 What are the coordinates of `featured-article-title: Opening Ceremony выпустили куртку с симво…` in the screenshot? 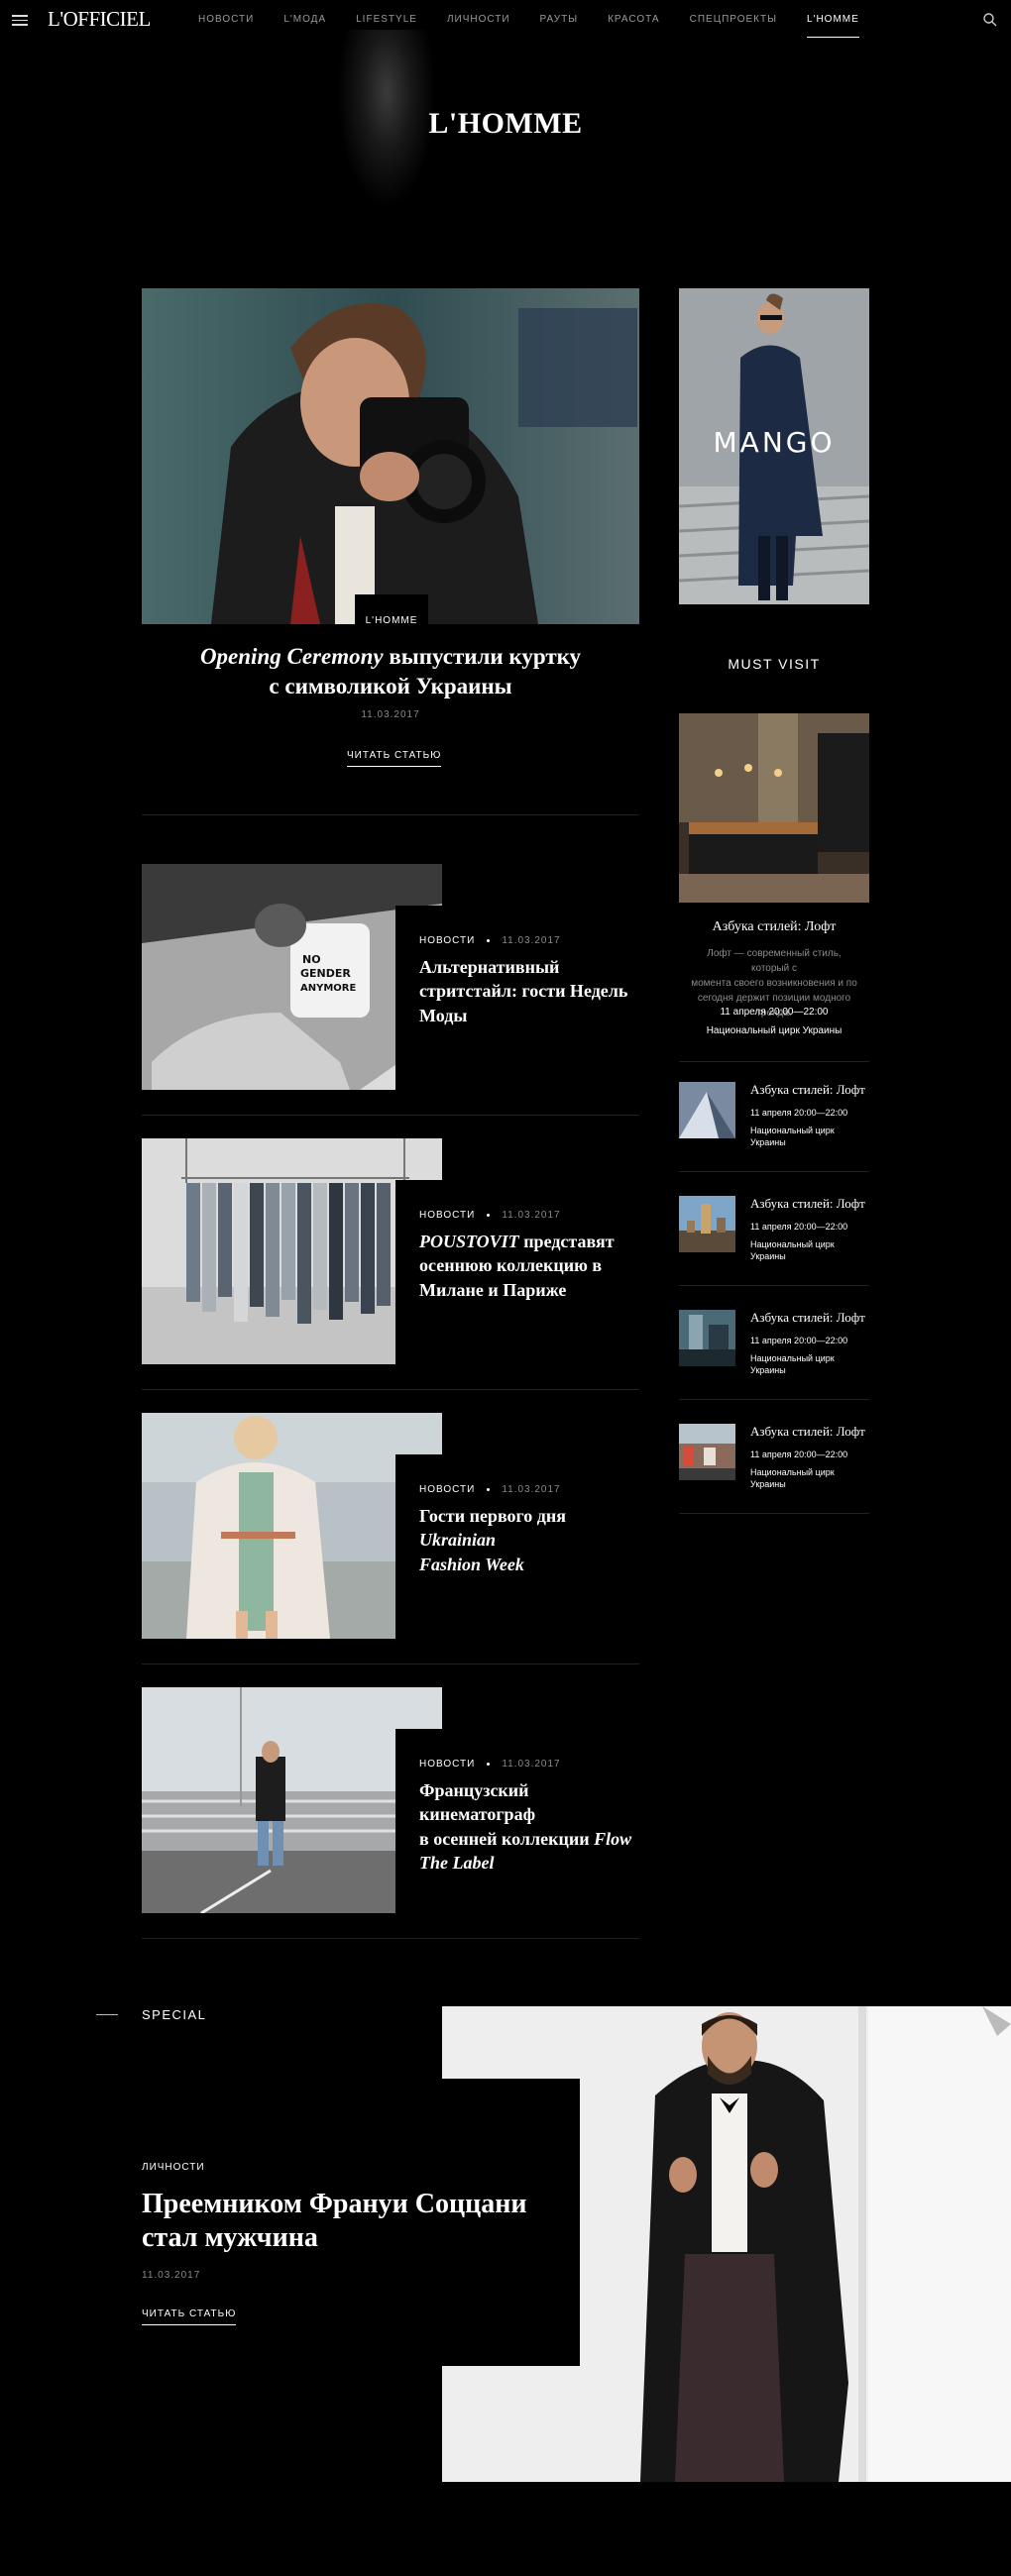 It's located at (390, 671).